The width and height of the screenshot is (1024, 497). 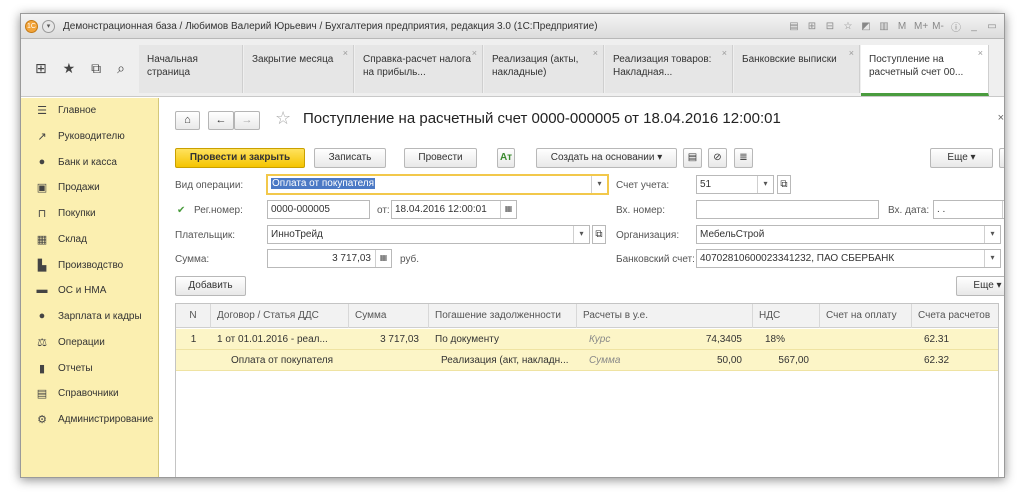 I want to click on post-button: Провести, so click(x=440, y=158).